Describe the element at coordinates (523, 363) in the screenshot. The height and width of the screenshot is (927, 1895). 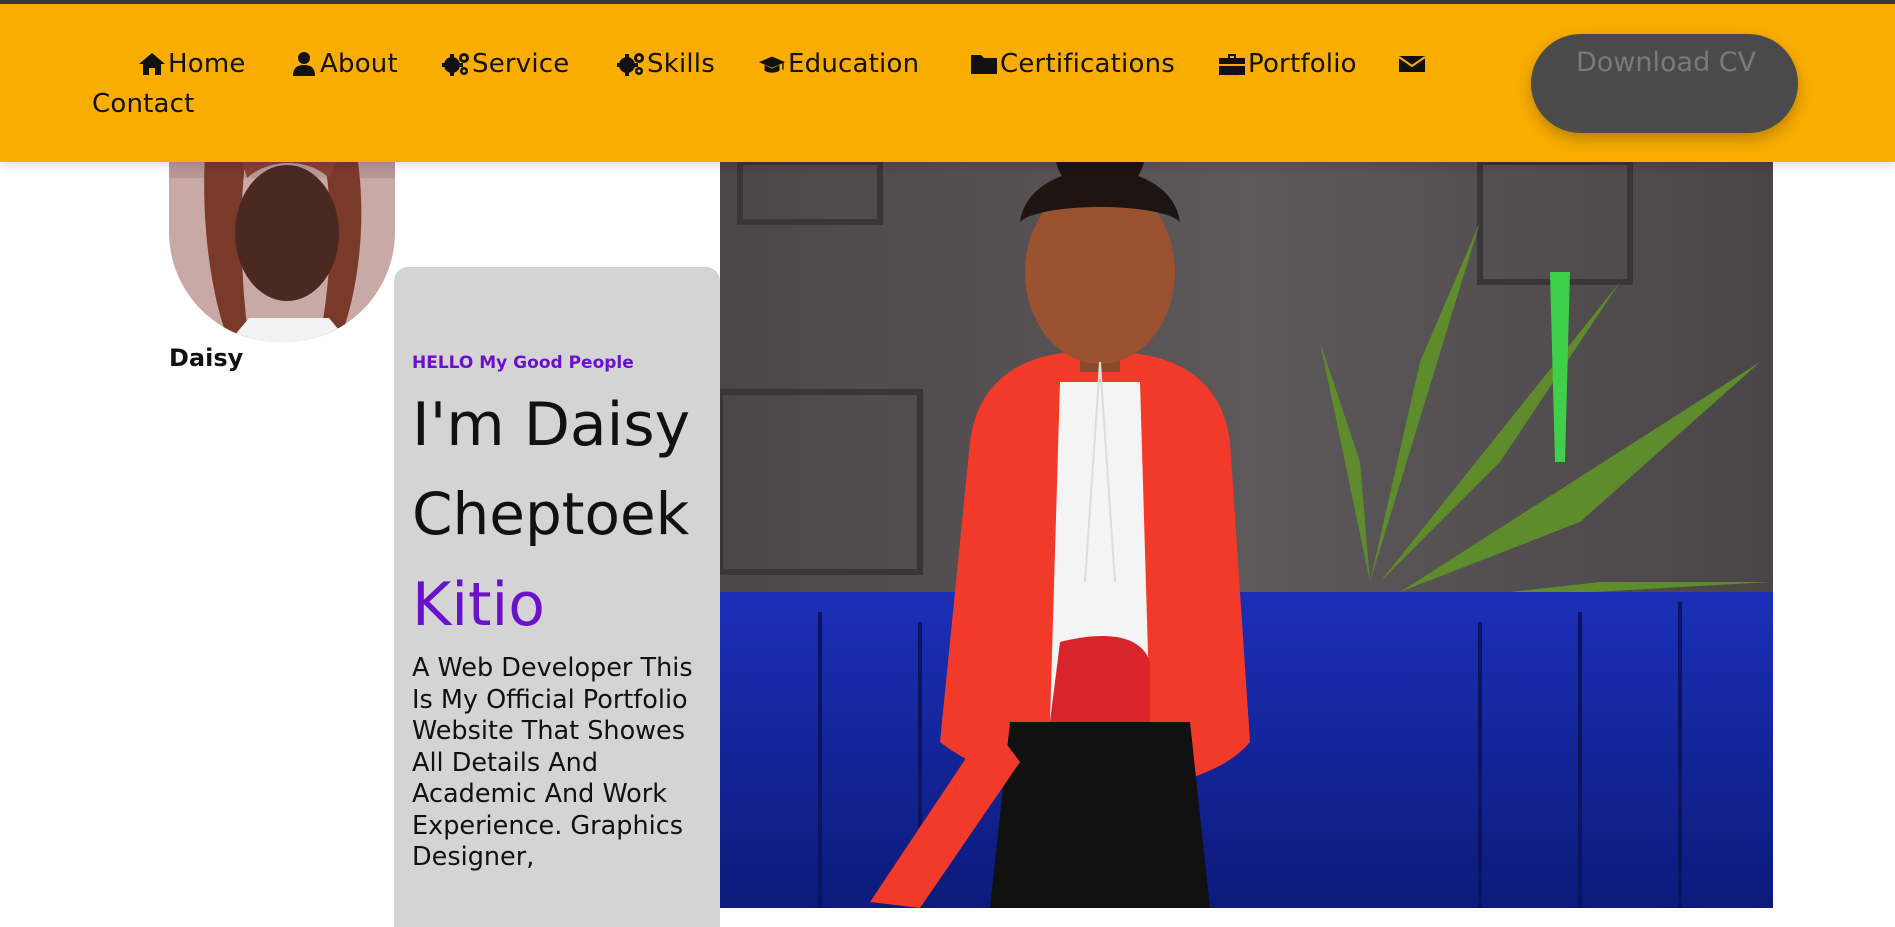
I see `greeting-text: HELLO My Good People` at that location.